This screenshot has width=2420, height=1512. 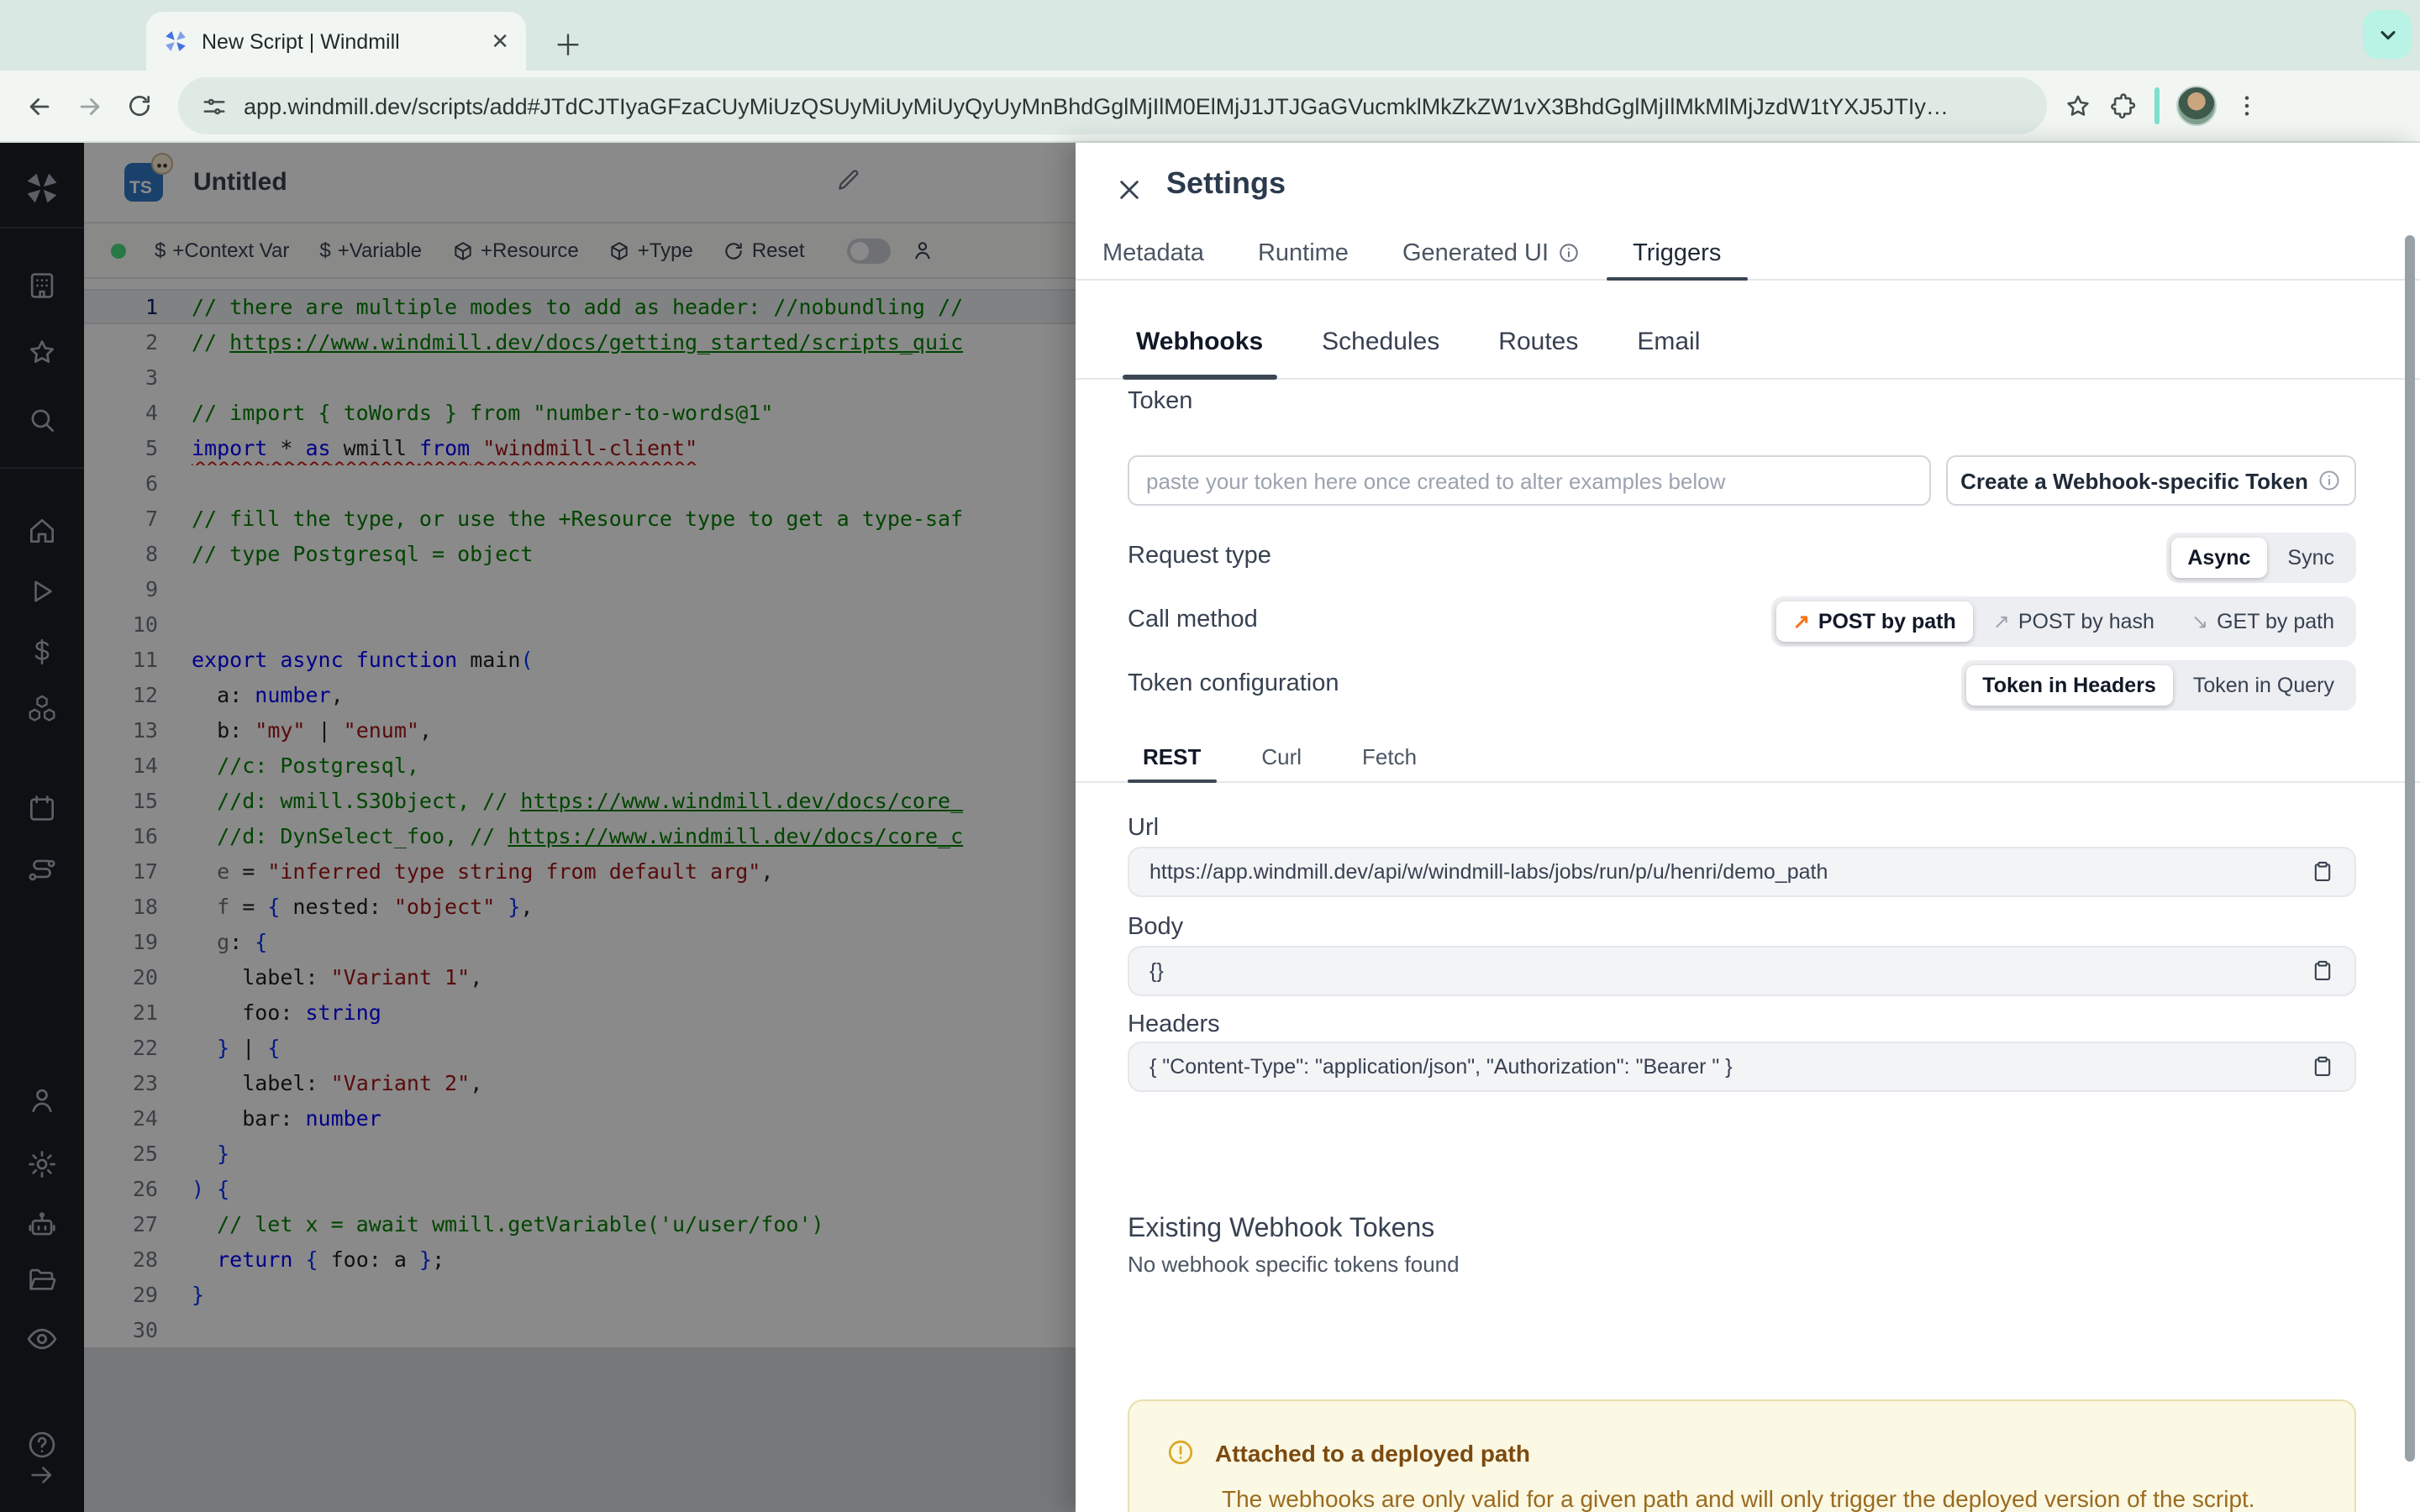 I want to click on browser-tab: New Script | Windmill ✕, so click(x=336, y=41).